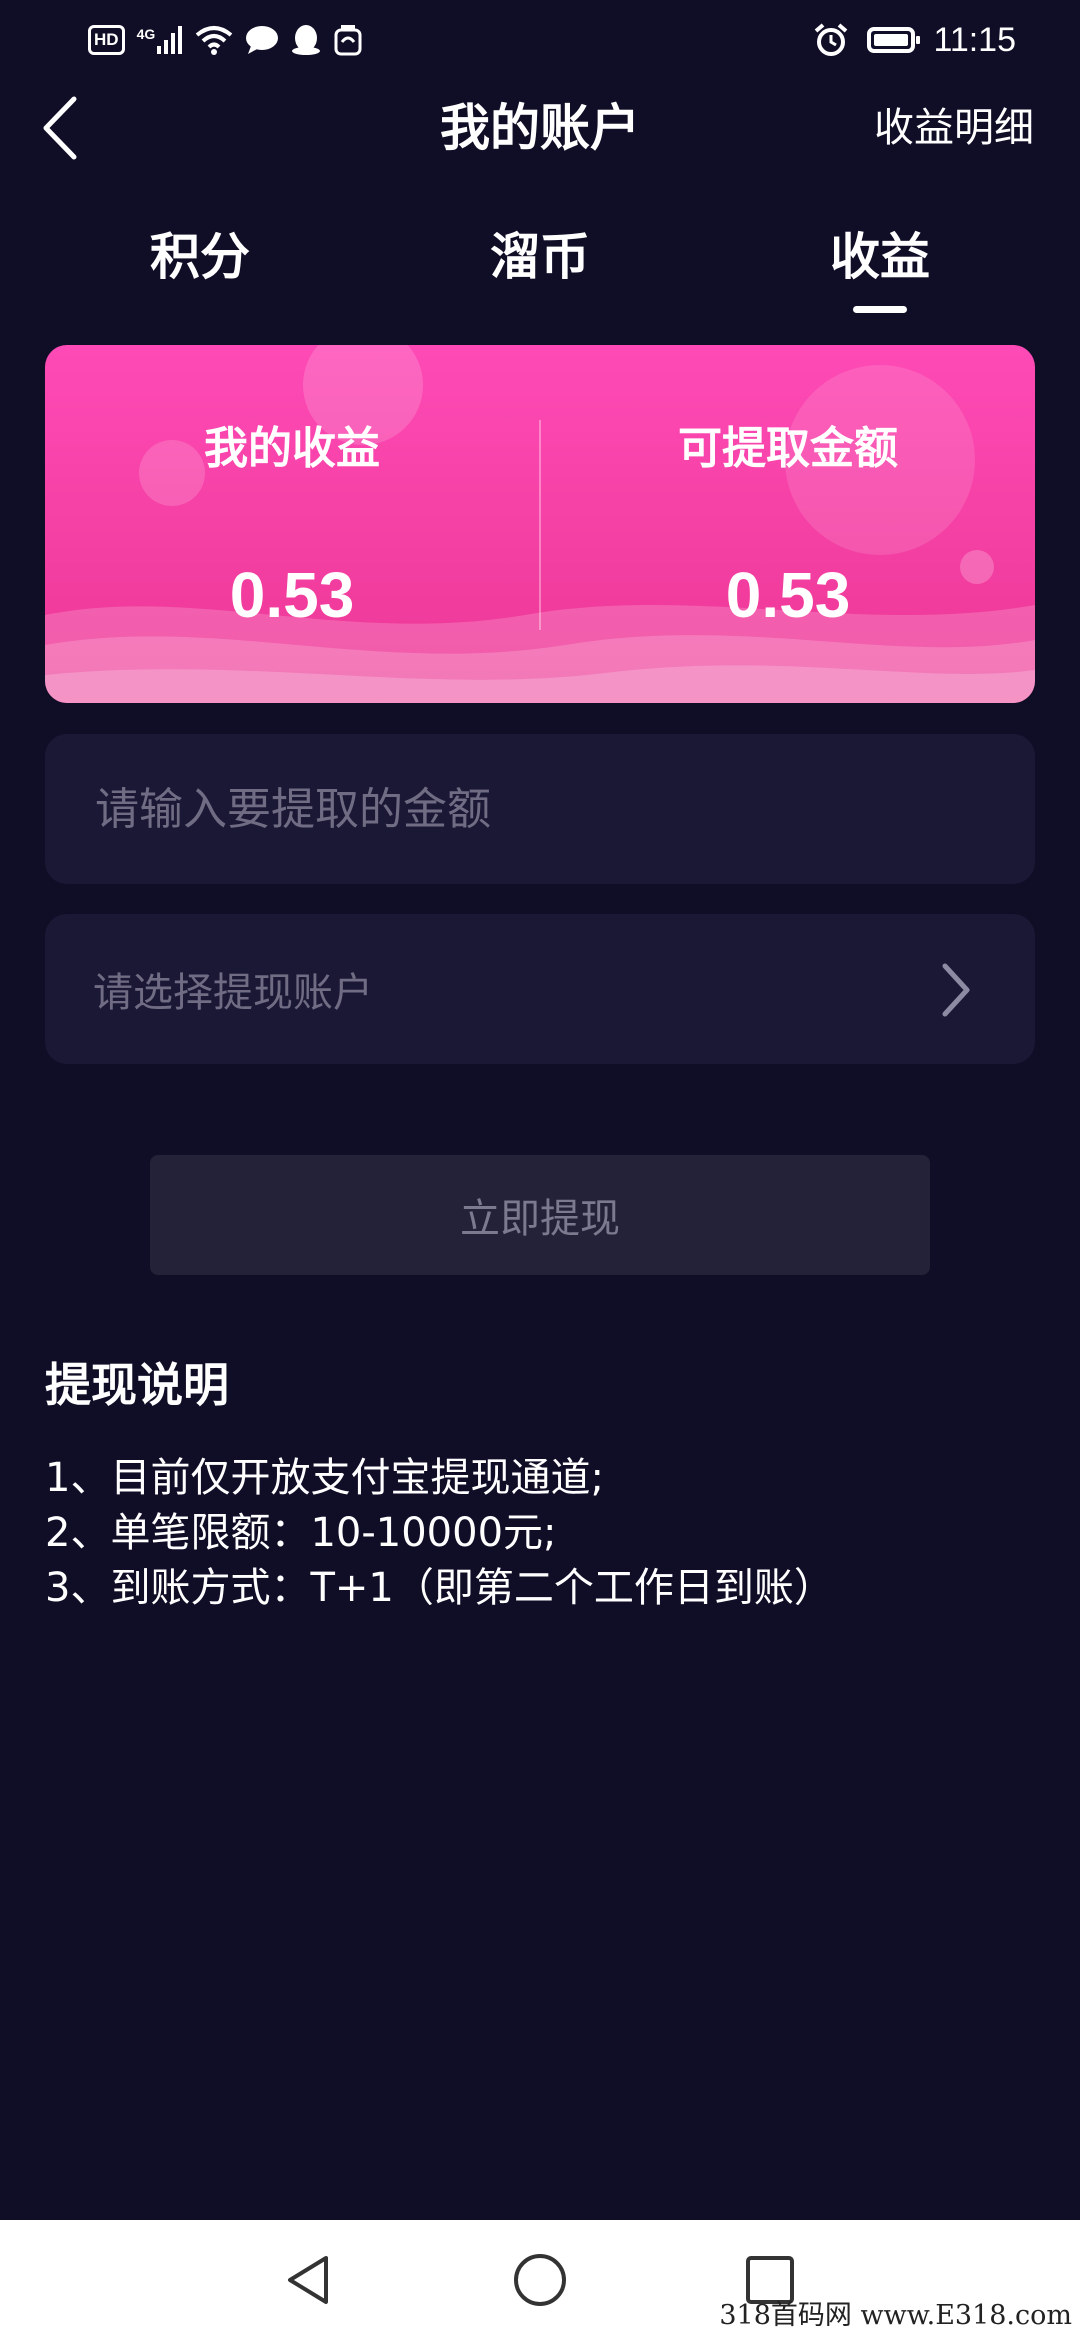 This screenshot has height=2340, width=1080. I want to click on amount-input, so click(545, 809).